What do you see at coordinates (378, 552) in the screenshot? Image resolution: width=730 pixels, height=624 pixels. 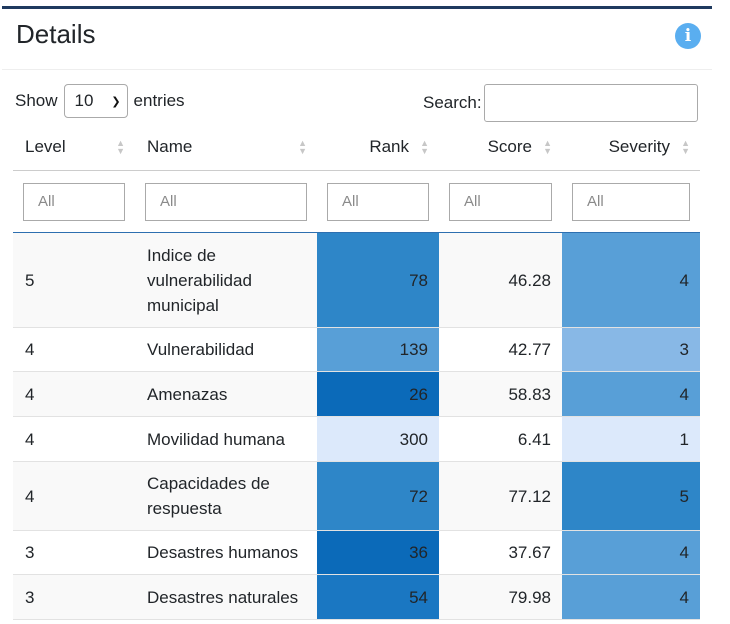 I see `cell-rank: 36` at bounding box center [378, 552].